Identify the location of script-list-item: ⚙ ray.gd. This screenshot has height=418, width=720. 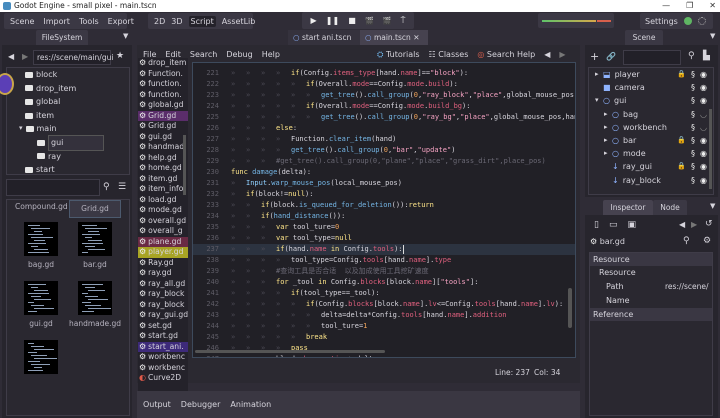
(163, 273).